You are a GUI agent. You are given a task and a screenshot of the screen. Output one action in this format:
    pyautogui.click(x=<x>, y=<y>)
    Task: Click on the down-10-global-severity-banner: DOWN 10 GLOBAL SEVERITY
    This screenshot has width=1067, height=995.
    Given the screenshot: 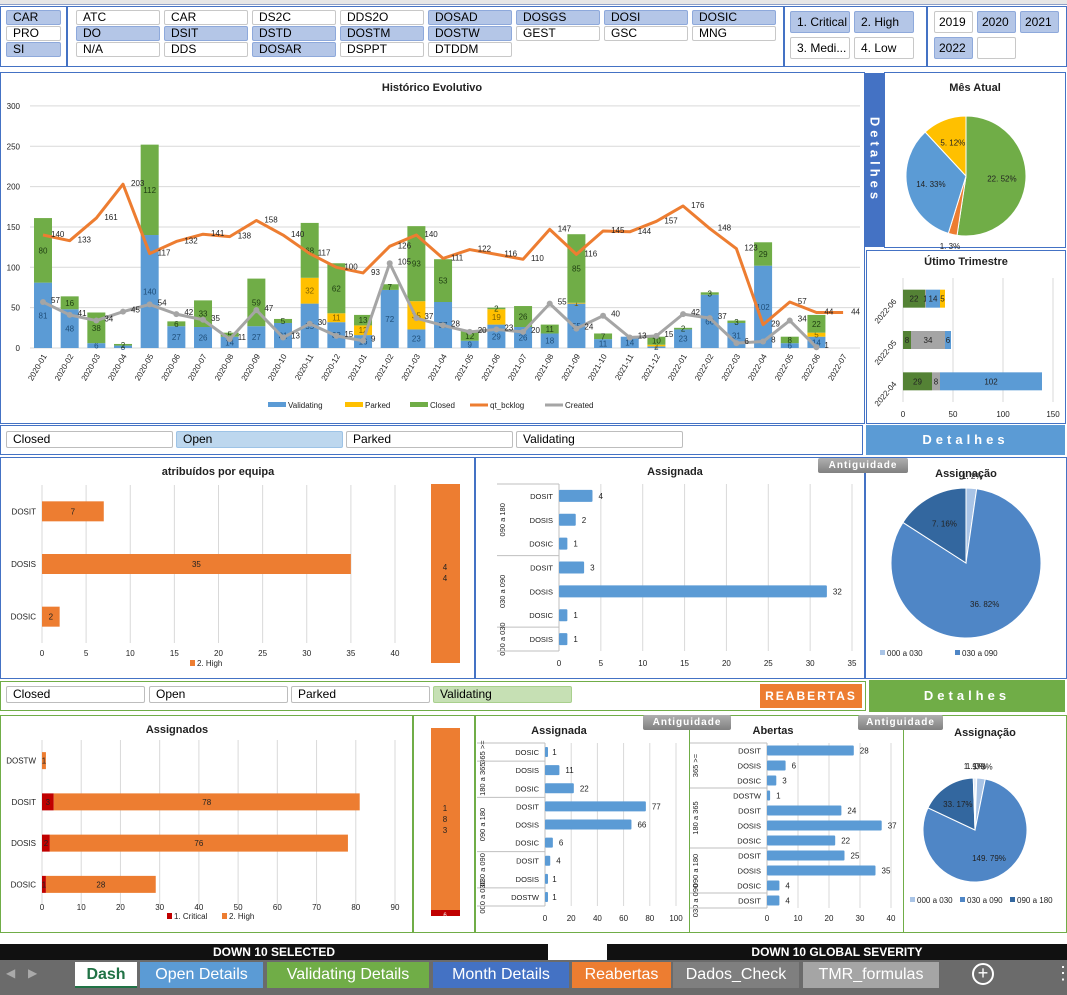 What is the action you would take?
    pyautogui.click(x=837, y=952)
    